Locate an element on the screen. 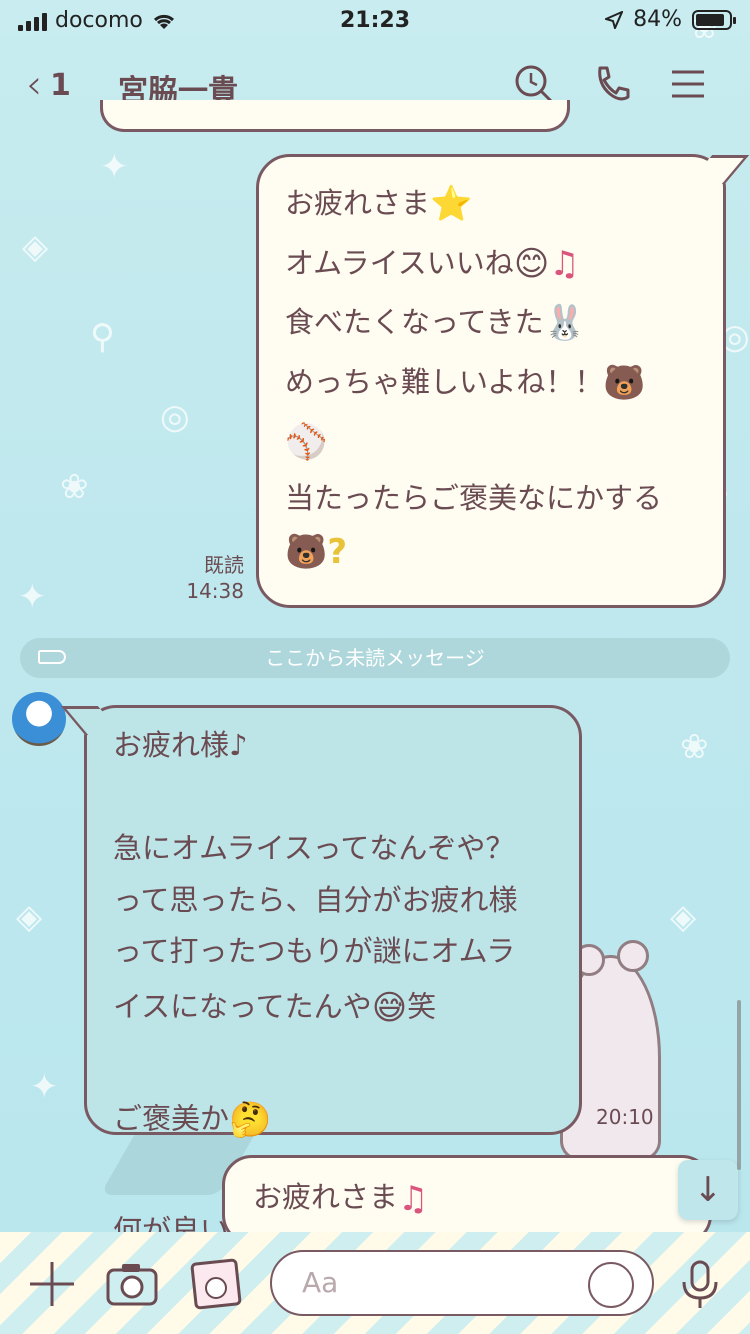  unread-divider: ここから未読メッセージ is located at coordinates (375, 658).